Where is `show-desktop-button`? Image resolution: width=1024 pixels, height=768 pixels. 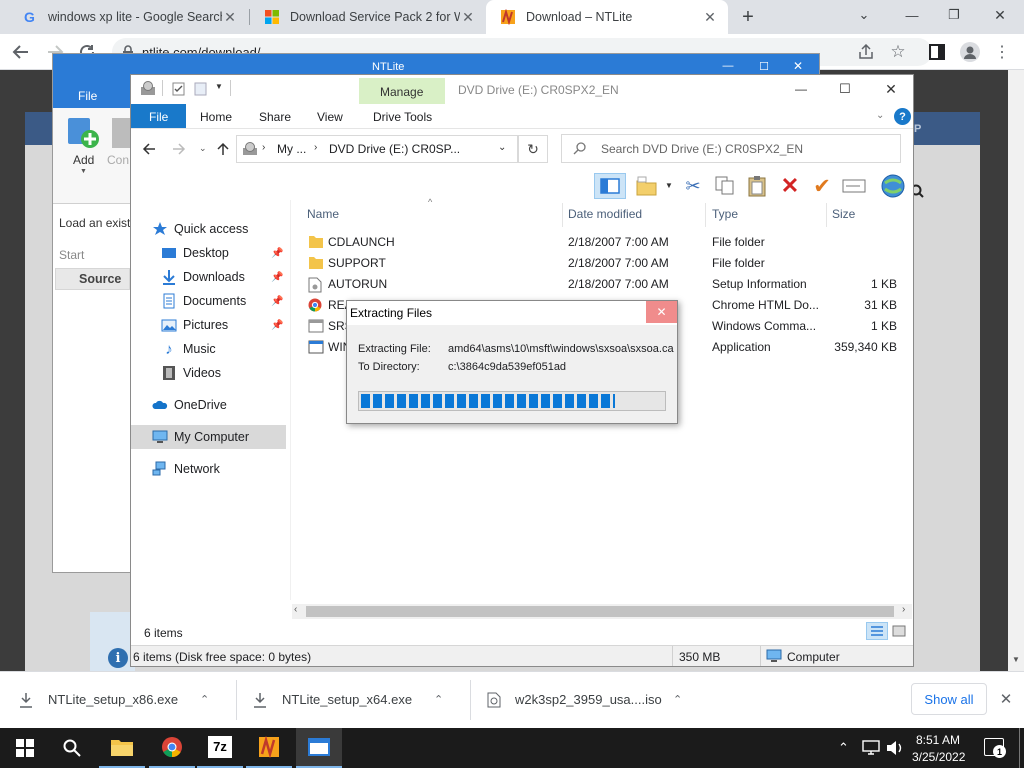
show-desktop-button is located at coordinates (1019, 748).